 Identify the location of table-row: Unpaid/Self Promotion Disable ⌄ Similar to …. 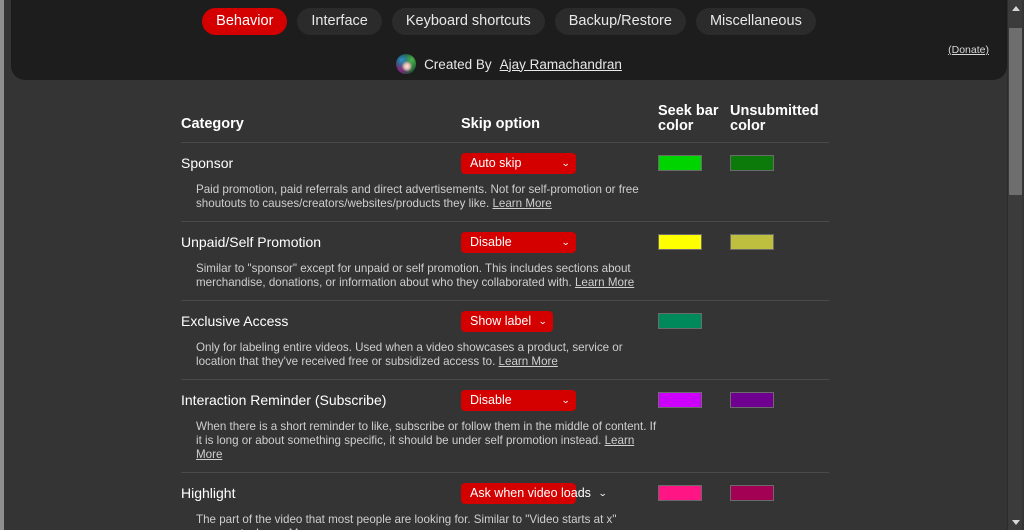
(505, 260).